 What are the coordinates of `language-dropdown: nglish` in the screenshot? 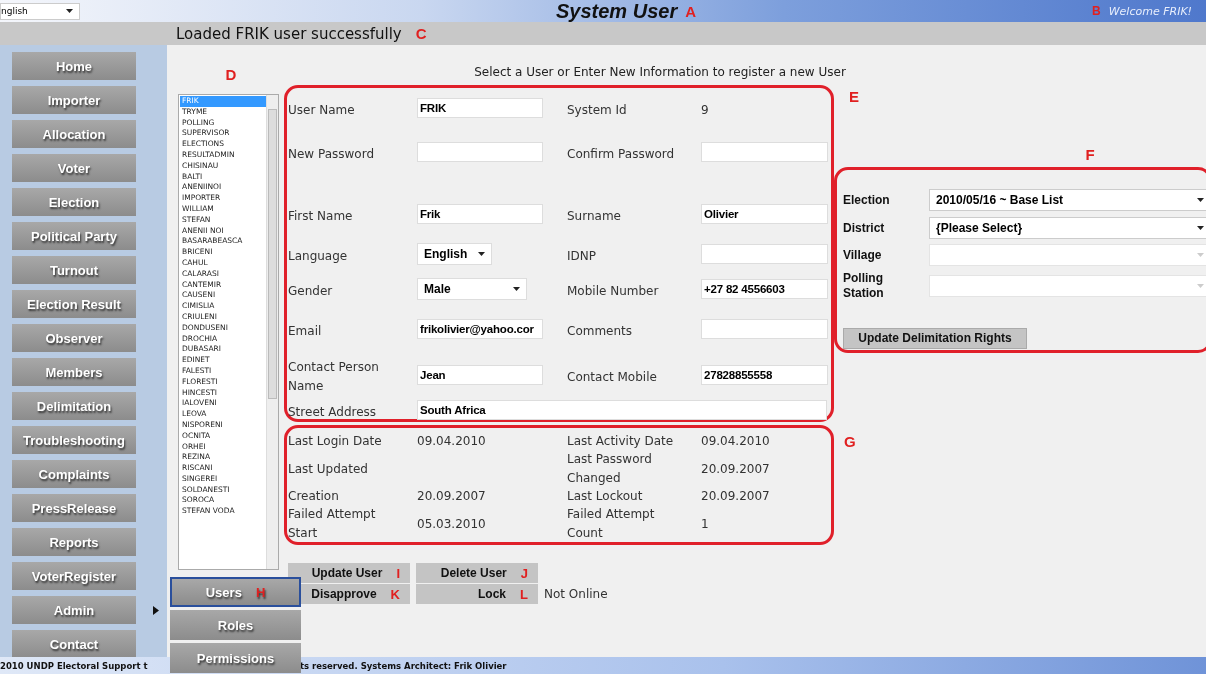 It's located at (40, 11).